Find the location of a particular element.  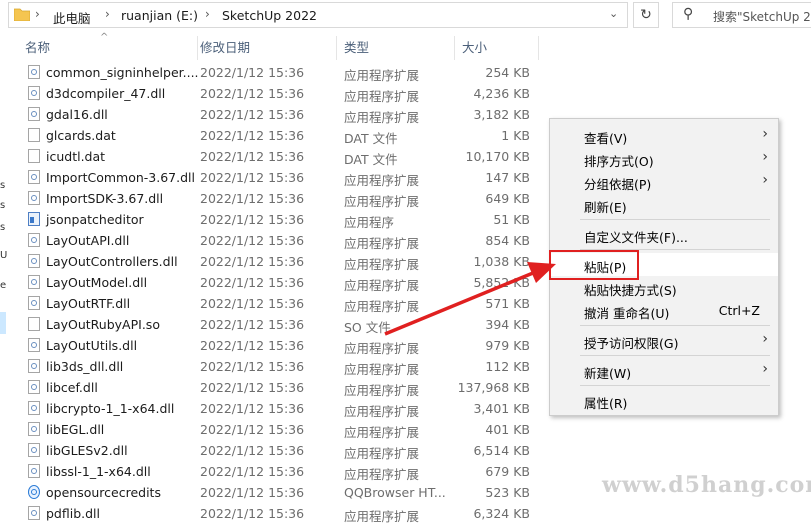

menu-item-shortcut: Ctrl+Z is located at coordinates (739, 310).